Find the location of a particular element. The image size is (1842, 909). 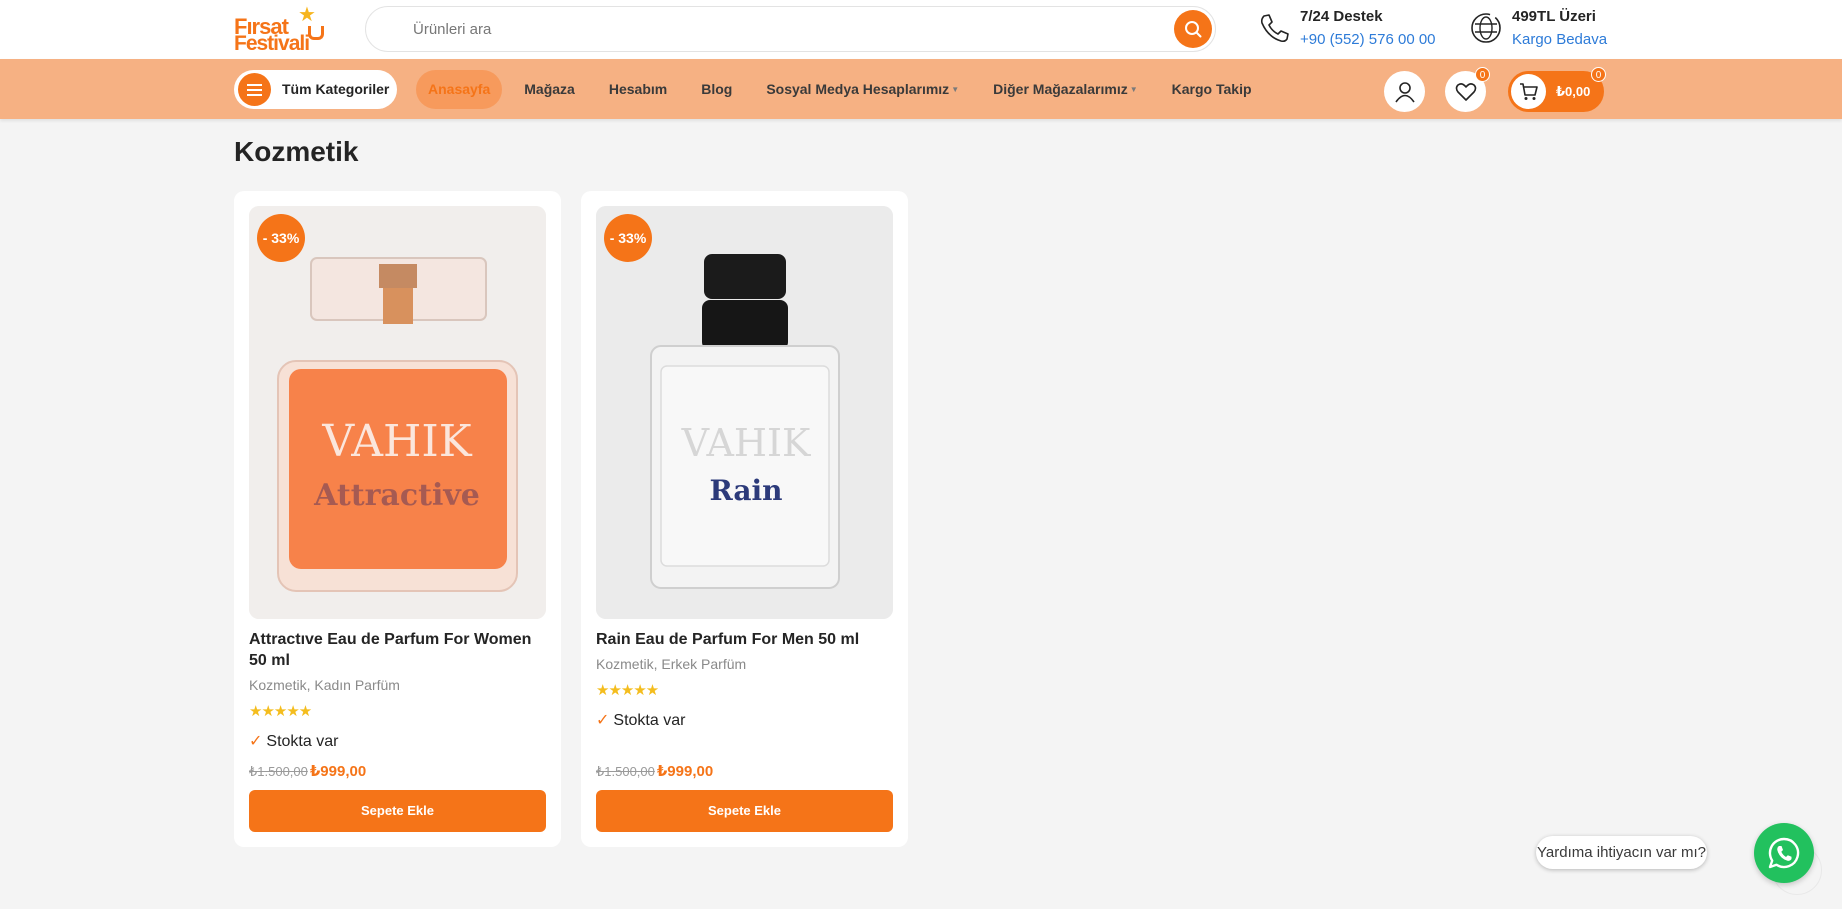

cart-icon-wrapper is located at coordinates (1528, 91).